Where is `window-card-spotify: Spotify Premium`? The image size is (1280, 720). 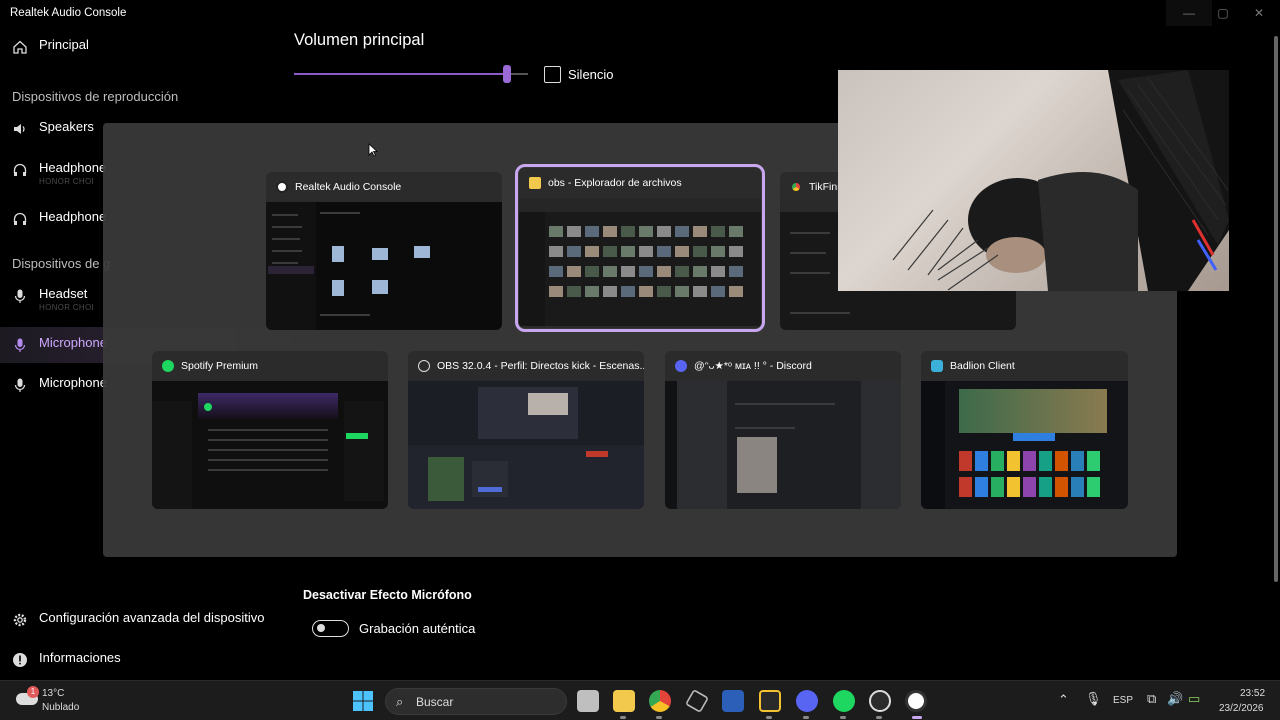 window-card-spotify: Spotify Premium is located at coordinates (270, 430).